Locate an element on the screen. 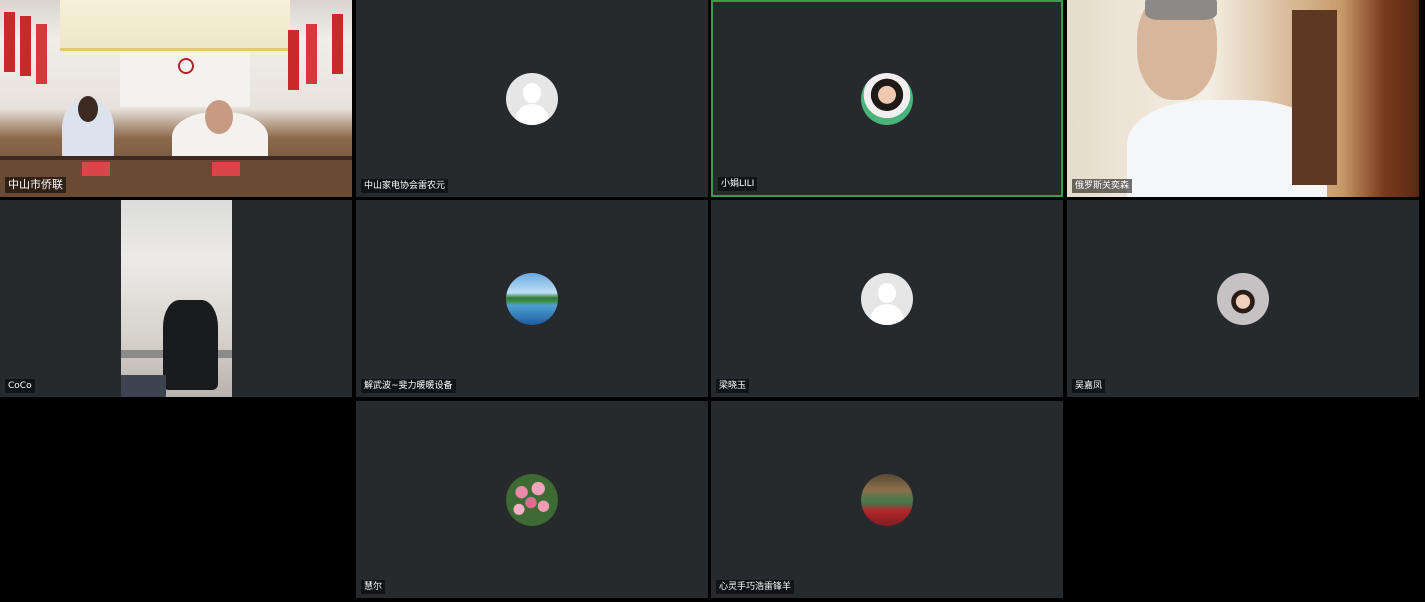  participant-name: 梁晓玉 is located at coordinates (733, 386).